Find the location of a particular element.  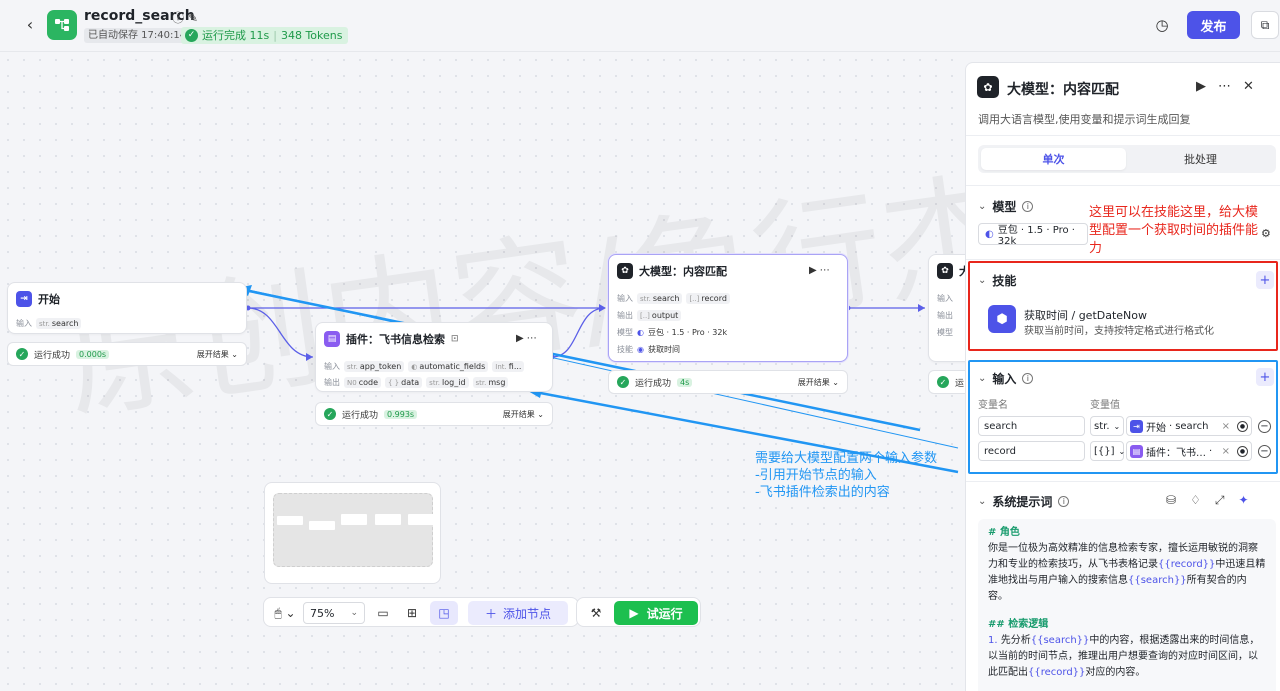

mouse-mode-icon: 🖱 ⌄ is located at coordinates (285, 613).